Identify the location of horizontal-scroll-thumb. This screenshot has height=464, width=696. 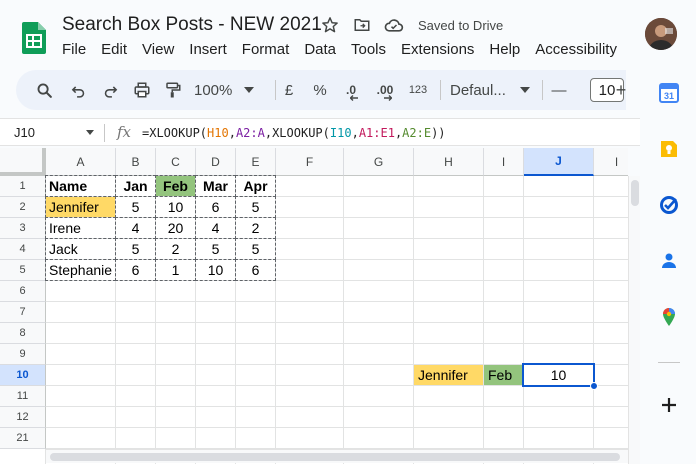
(335, 457).